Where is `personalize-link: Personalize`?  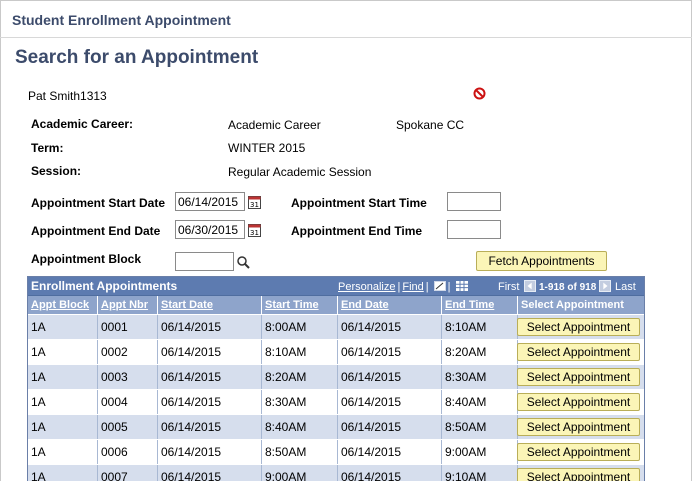
personalize-link: Personalize is located at coordinates (366, 287).